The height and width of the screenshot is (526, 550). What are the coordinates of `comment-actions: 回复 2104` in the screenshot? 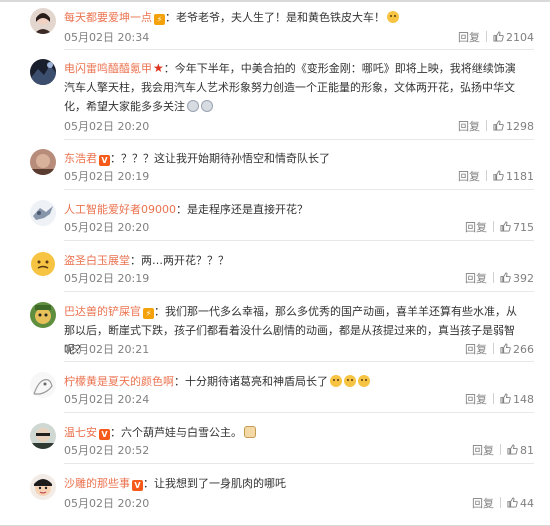 It's located at (496, 38).